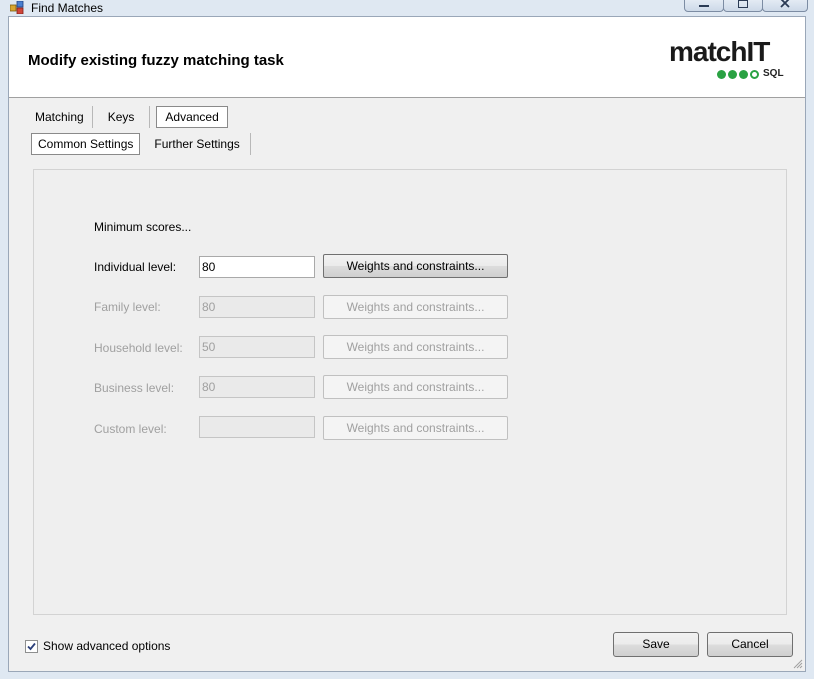 Image resolution: width=814 pixels, height=679 pixels. I want to click on household-level-label: Household level:, so click(138, 348).